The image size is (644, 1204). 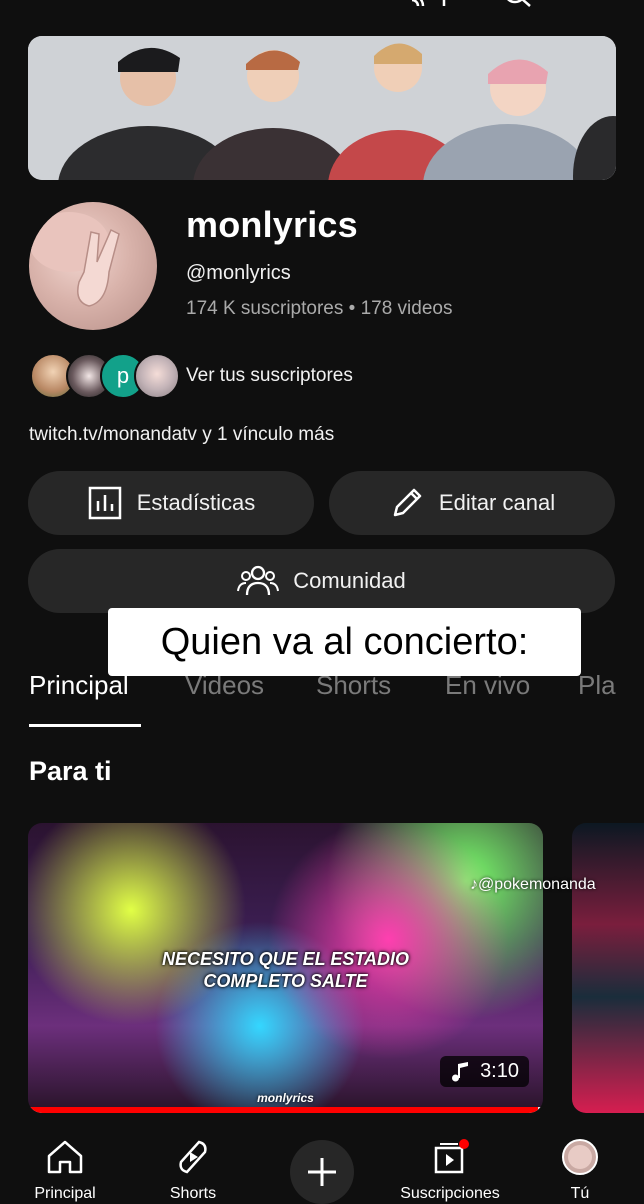 I want to click on nav-home-label: Principal, so click(x=65, y=1193).